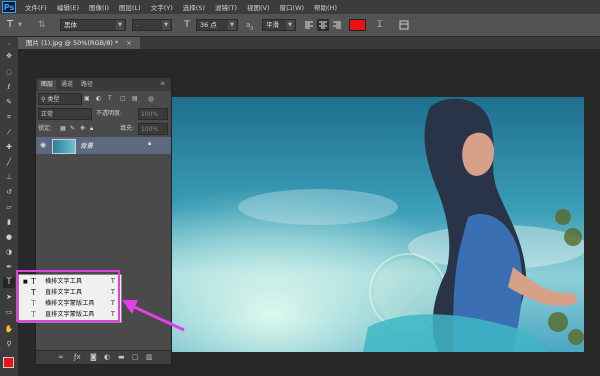 This screenshot has width=600, height=376. Describe the element at coordinates (300, 25) in the screenshot. I see `options-bar: T ▼ ⇅ 黑体 ▼ - ▼ T 36 点 ▼ aa 平滑 ▼ Ꮖ` at that location.